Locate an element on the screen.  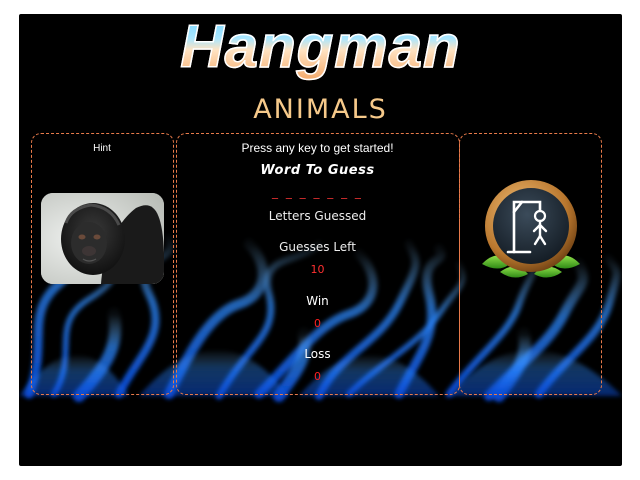
word-to-guess-heading: Word To Guess is located at coordinates (317, 170).